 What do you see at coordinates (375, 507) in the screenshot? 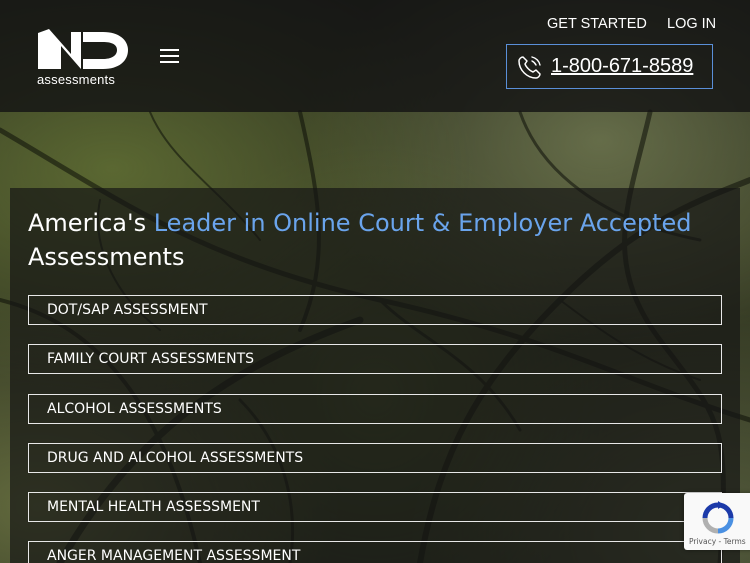
I see `service-mental-health: MENTAL HEALTH ASSESSMENT` at bounding box center [375, 507].